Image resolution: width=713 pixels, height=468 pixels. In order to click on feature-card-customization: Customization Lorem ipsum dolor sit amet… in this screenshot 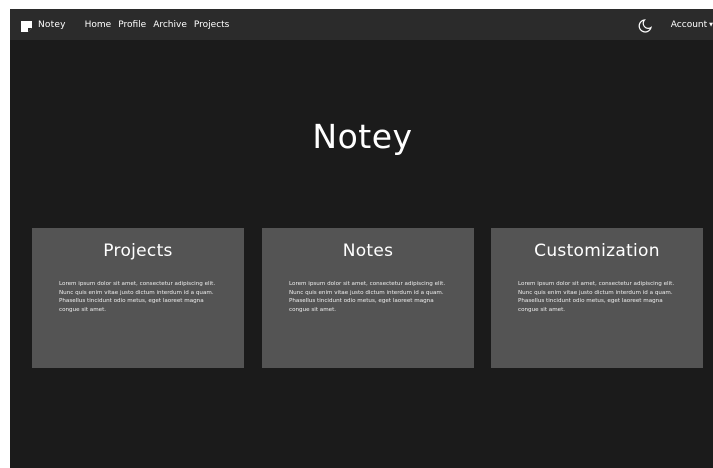, I will do `click(597, 298)`.